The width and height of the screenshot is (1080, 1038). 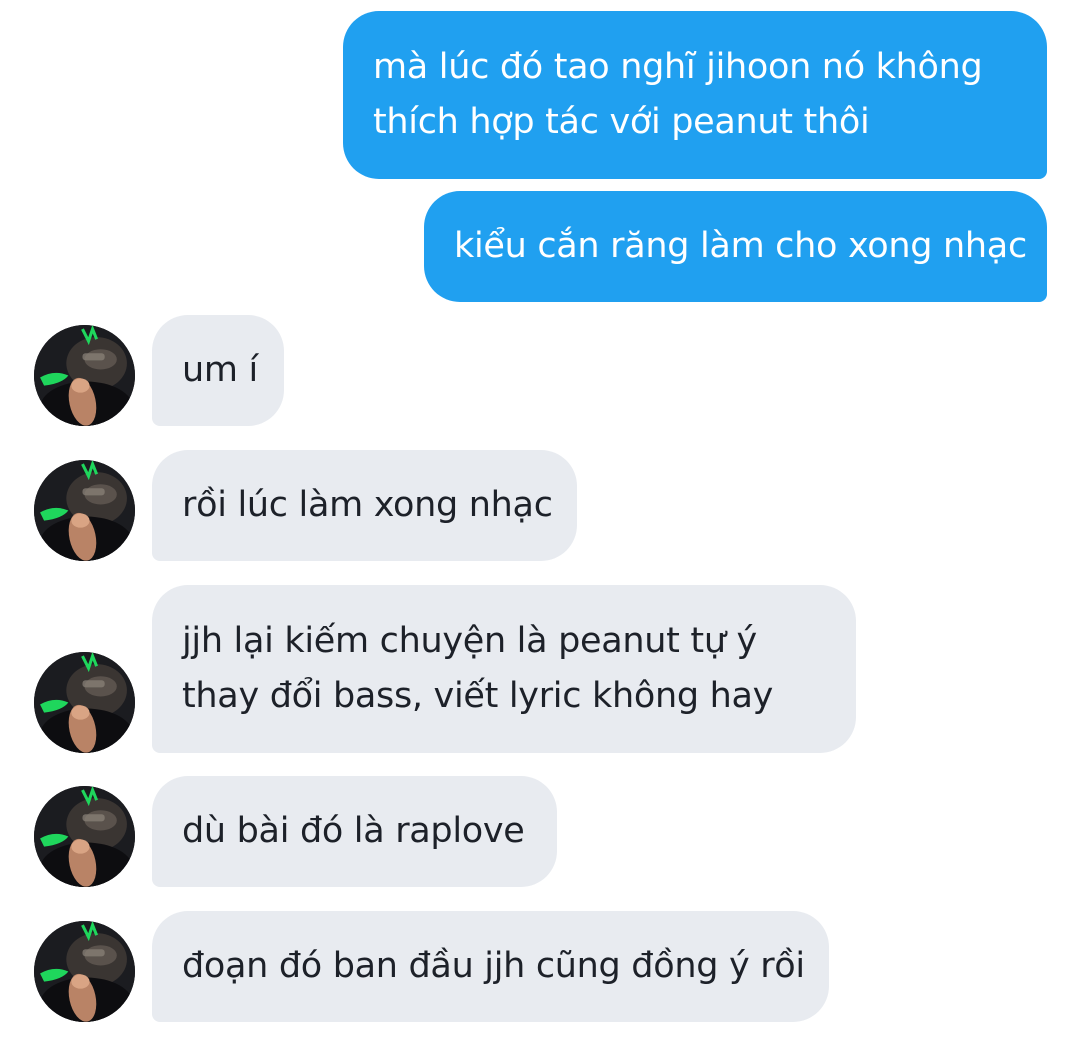 I want to click on message-text-line: dù bài đó là raplove, so click(x=353, y=831).